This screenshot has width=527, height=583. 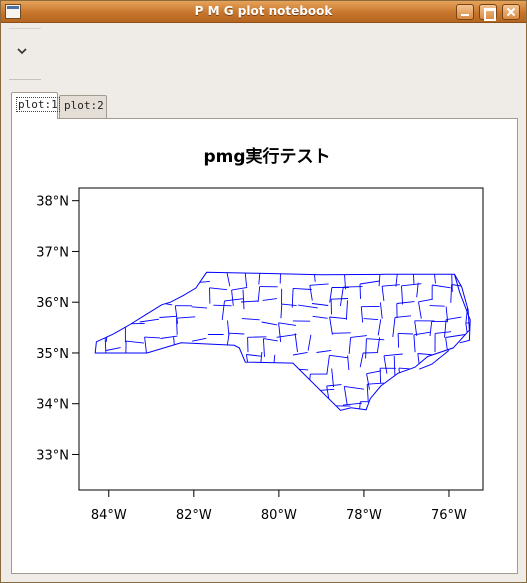 What do you see at coordinates (488, 12) in the screenshot?
I see `maximize-button` at bounding box center [488, 12].